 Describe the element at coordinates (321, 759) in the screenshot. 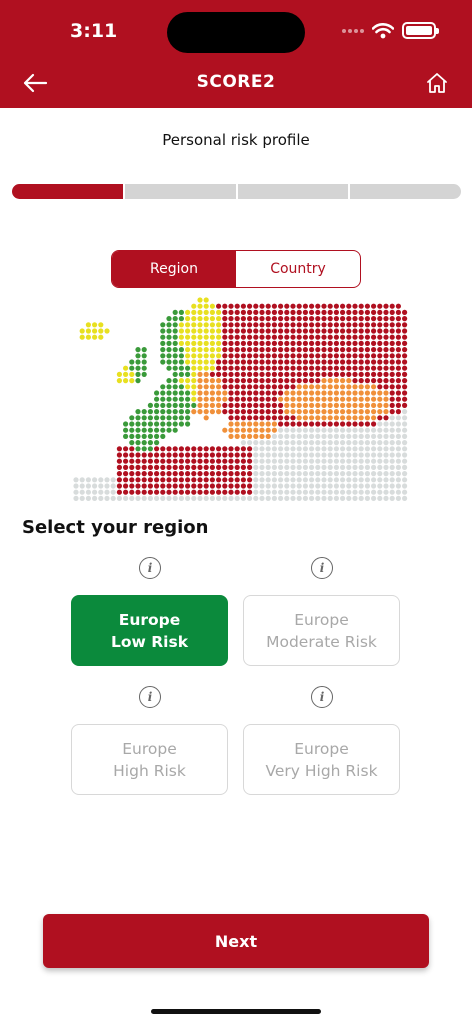

I see `region-very-high-risk-button: Europe Very High Risk` at that location.